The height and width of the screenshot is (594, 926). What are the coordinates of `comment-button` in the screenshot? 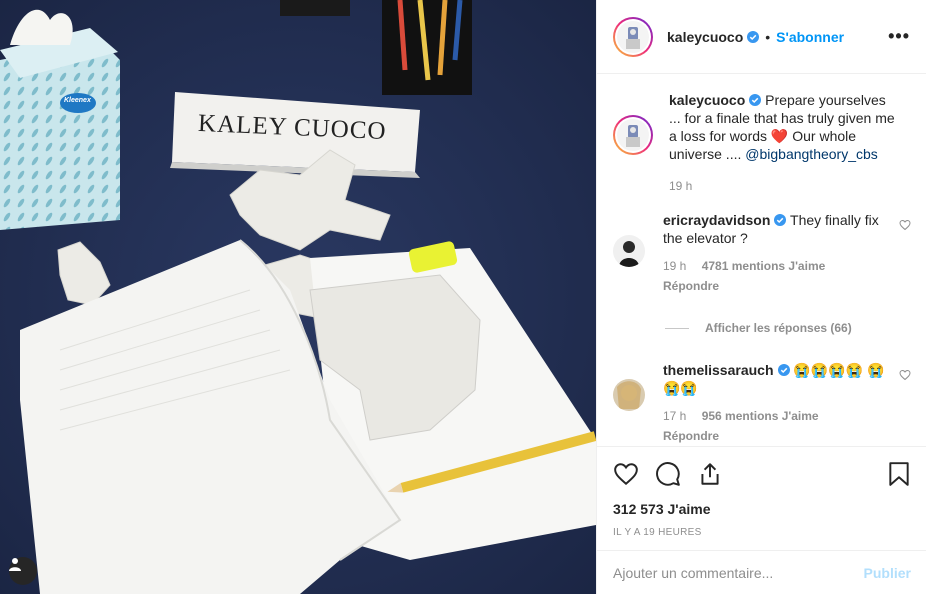 It's located at (668, 474).